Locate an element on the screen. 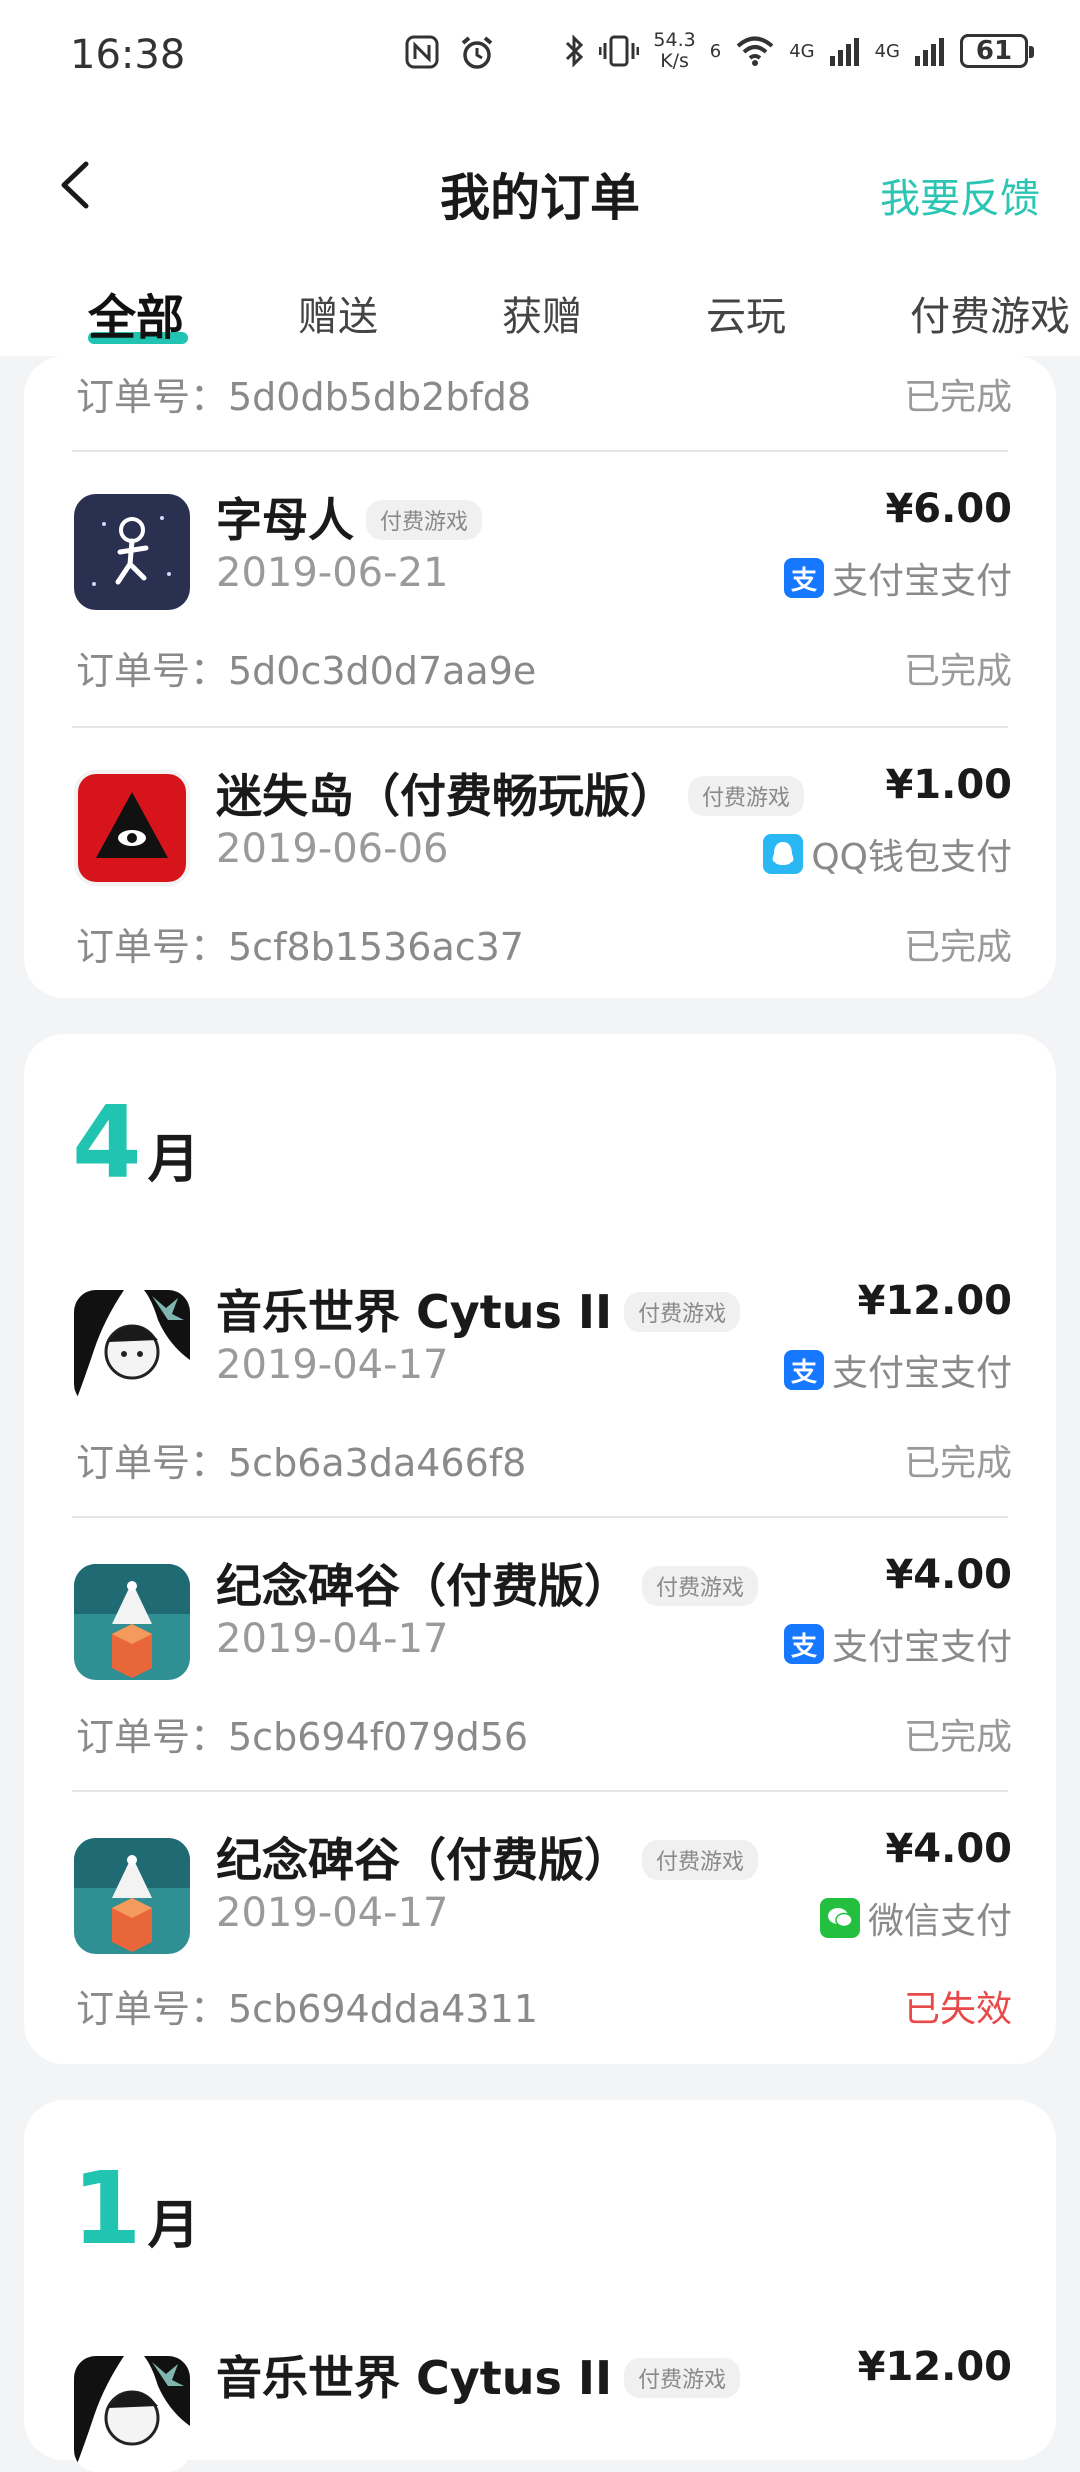 The image size is (1080, 2472). status-left-icons is located at coordinates (450, 53).